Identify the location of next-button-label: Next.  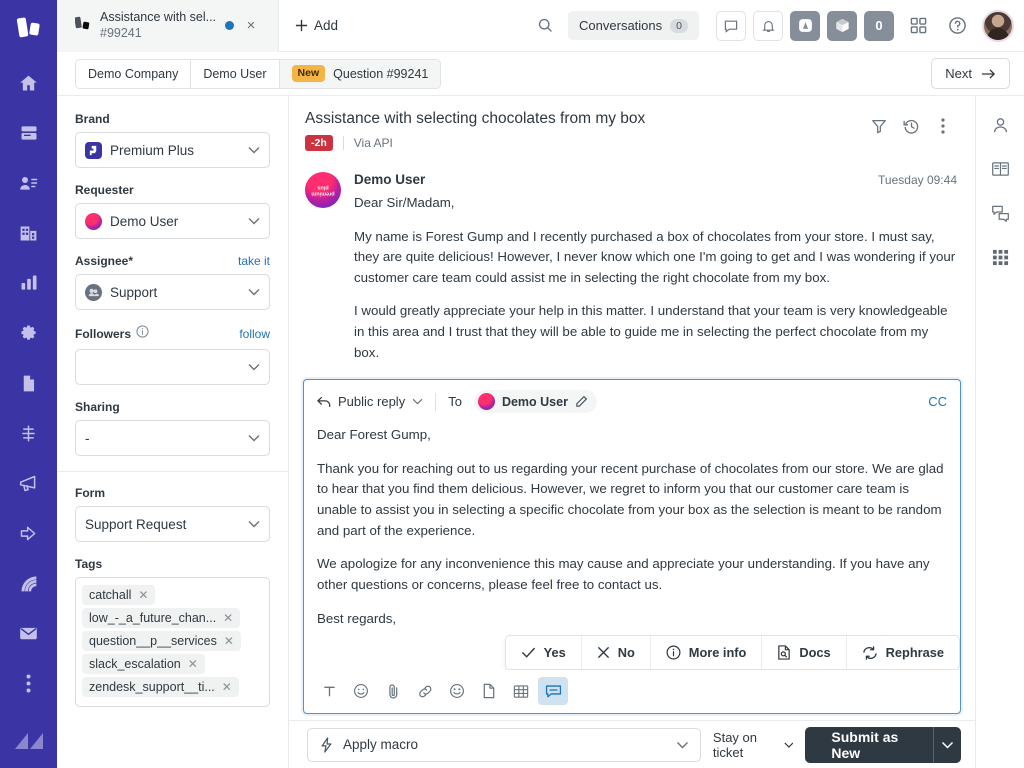
(958, 73).